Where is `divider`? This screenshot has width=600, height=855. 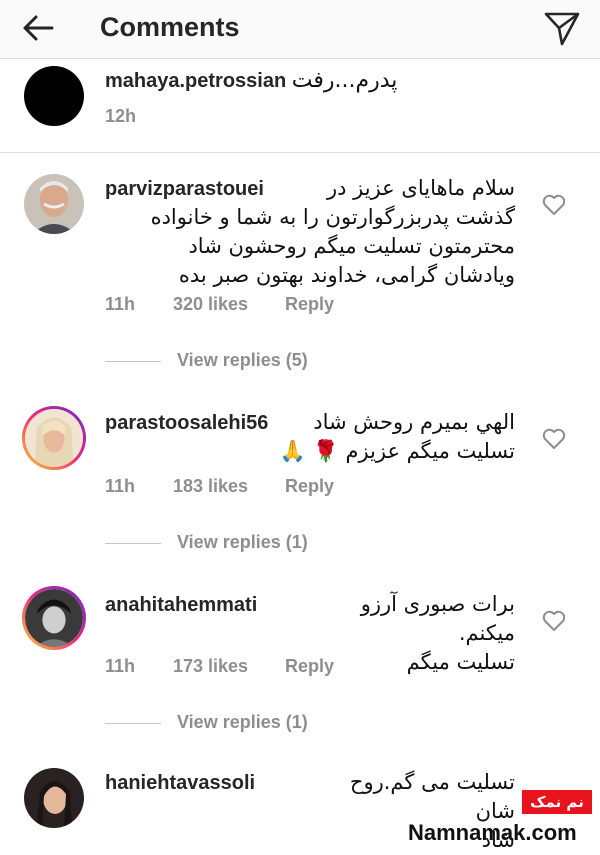
divider is located at coordinates (300, 152).